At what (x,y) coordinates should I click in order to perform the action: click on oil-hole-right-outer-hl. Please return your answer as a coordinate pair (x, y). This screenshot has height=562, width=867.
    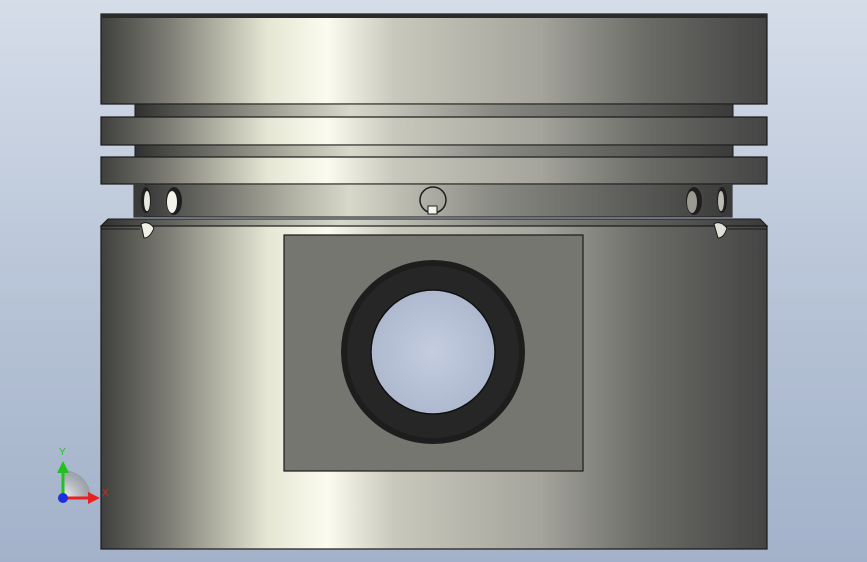
    Looking at the image, I should click on (721, 201).